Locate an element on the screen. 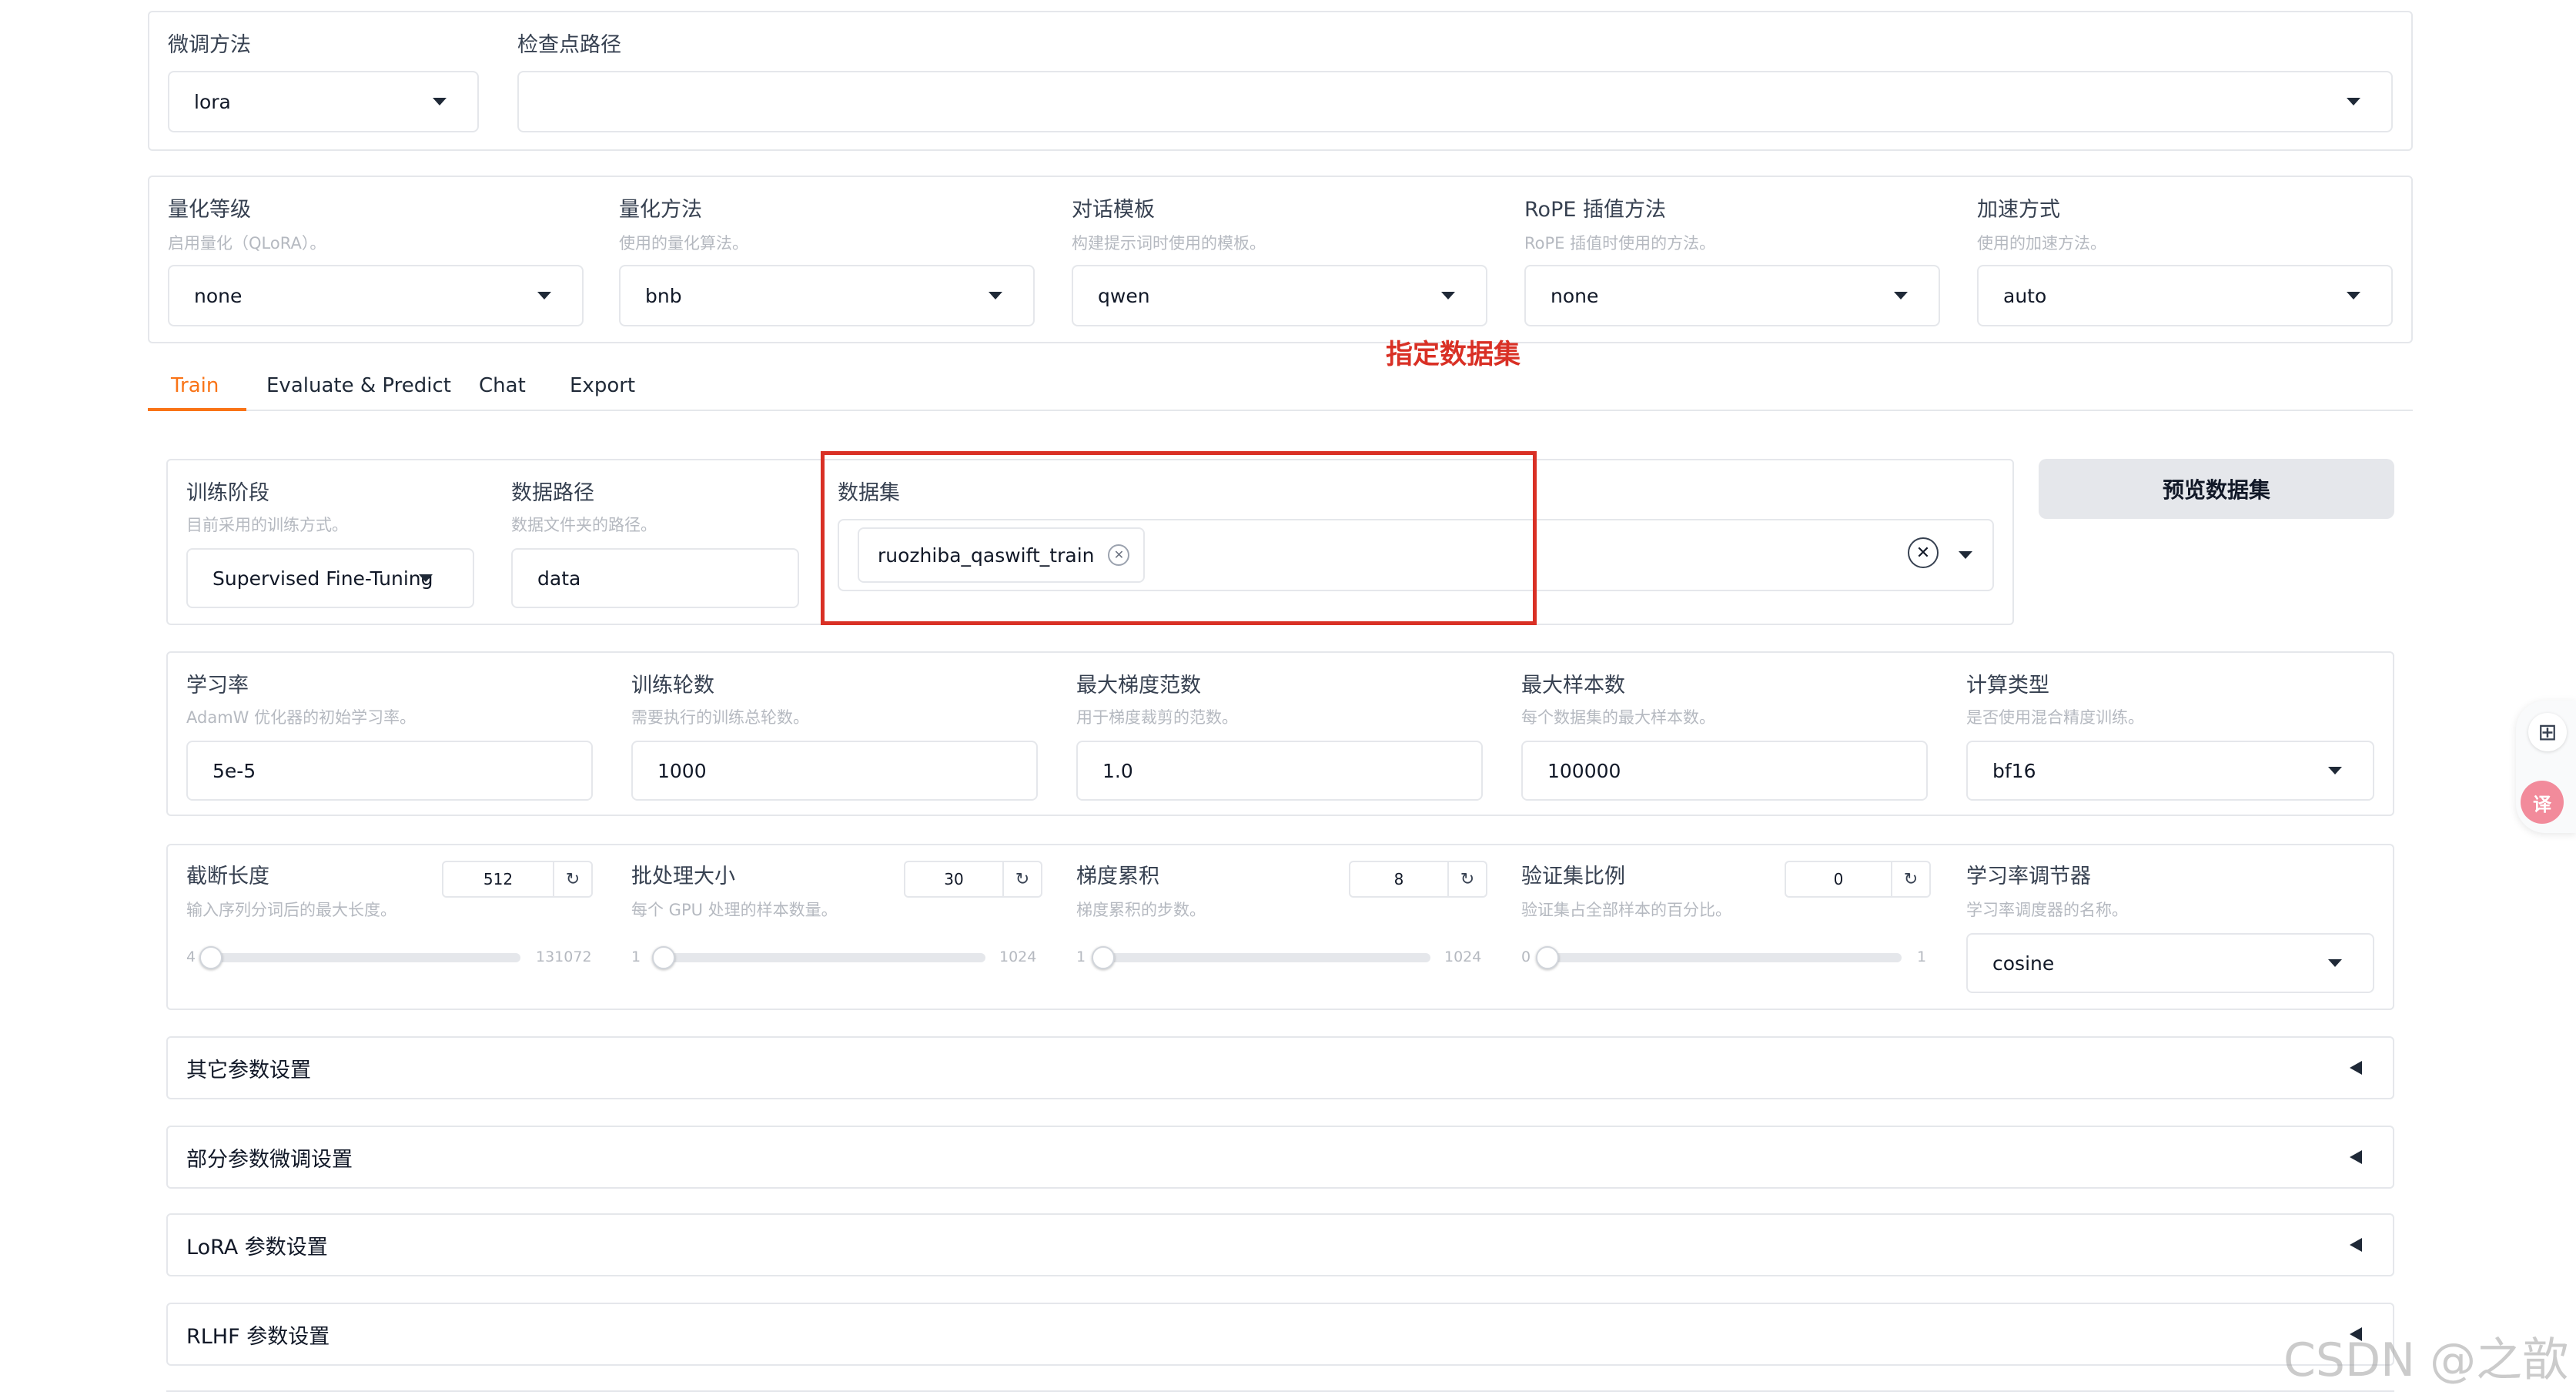 Image resolution: width=2576 pixels, height=1395 pixels. rope-scaling-select: none is located at coordinates (1732, 295).